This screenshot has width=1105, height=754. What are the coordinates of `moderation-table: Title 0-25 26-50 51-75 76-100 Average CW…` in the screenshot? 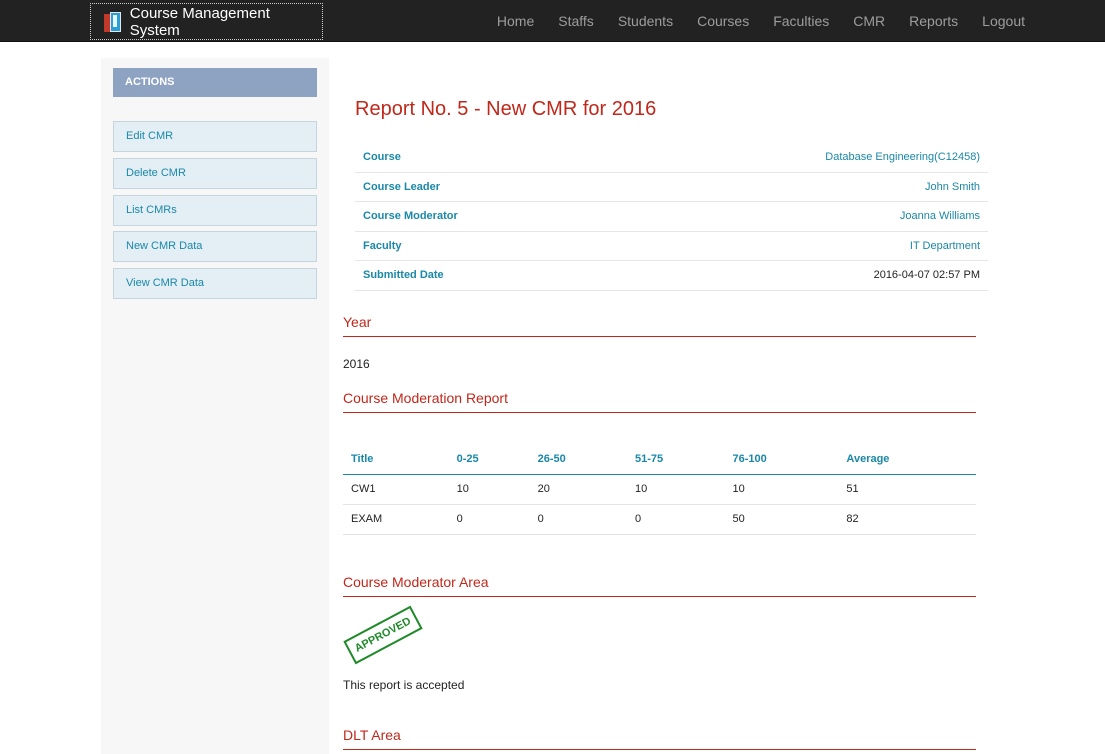 It's located at (659, 489).